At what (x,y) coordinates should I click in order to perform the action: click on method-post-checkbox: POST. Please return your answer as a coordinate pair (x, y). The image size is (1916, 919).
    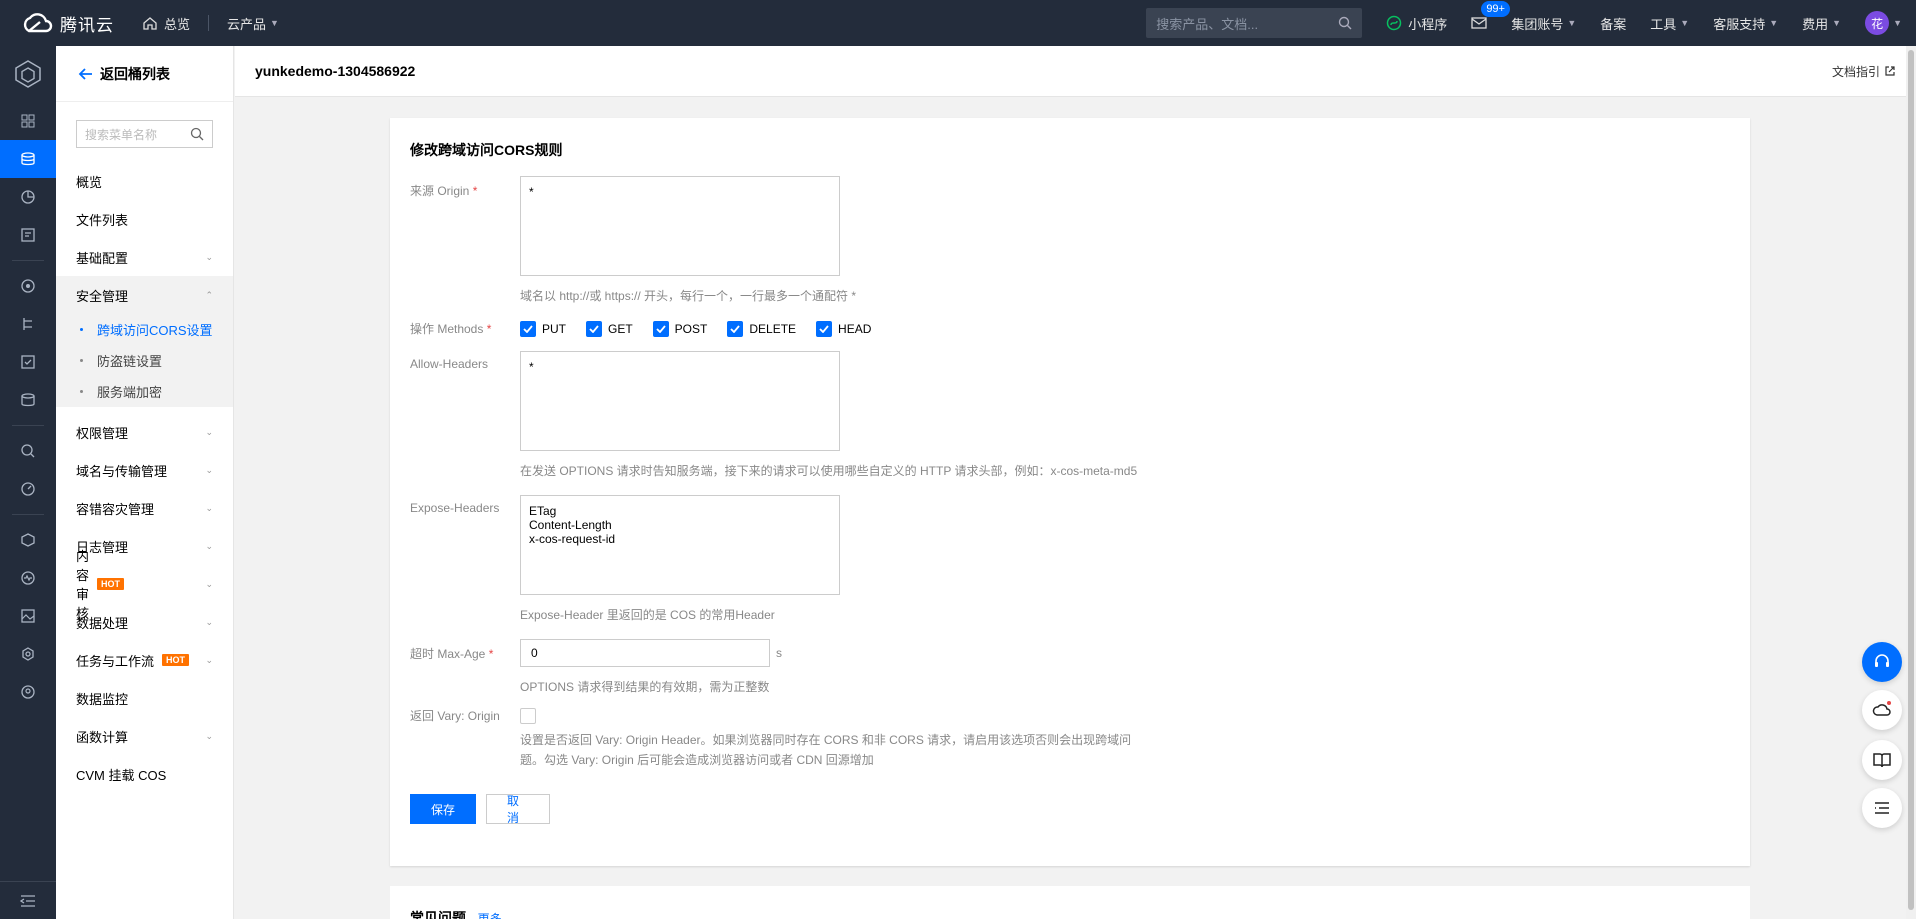
    Looking at the image, I should click on (680, 328).